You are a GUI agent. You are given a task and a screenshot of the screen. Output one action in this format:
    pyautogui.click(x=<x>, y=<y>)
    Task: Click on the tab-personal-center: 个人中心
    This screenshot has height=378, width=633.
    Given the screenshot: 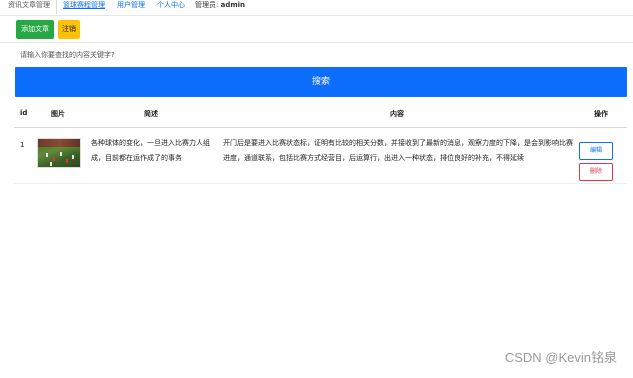 What is the action you would take?
    pyautogui.click(x=171, y=7)
    